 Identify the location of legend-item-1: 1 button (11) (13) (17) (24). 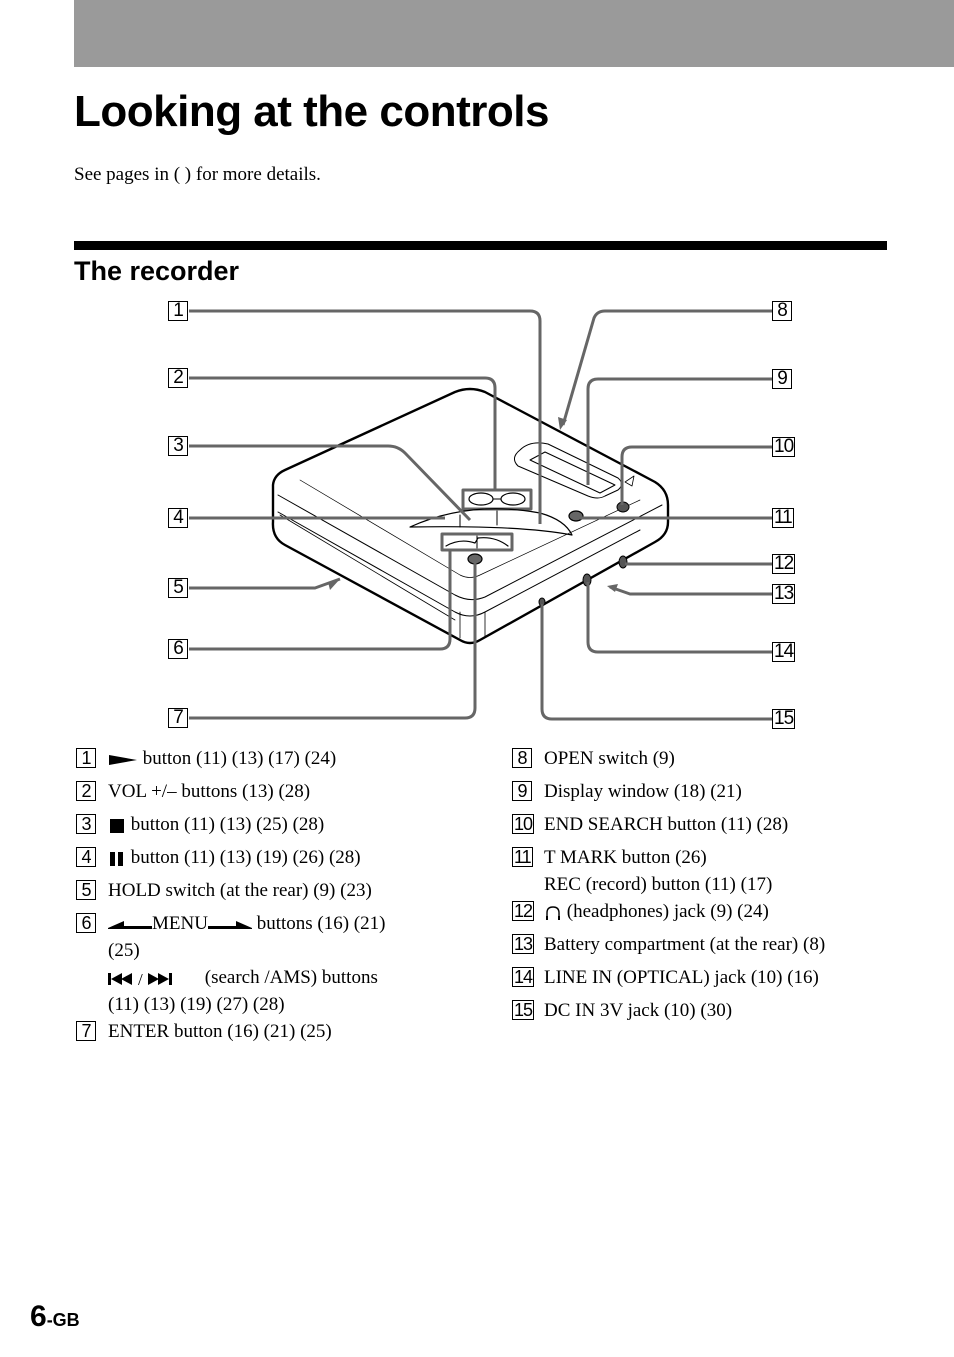
(276, 758).